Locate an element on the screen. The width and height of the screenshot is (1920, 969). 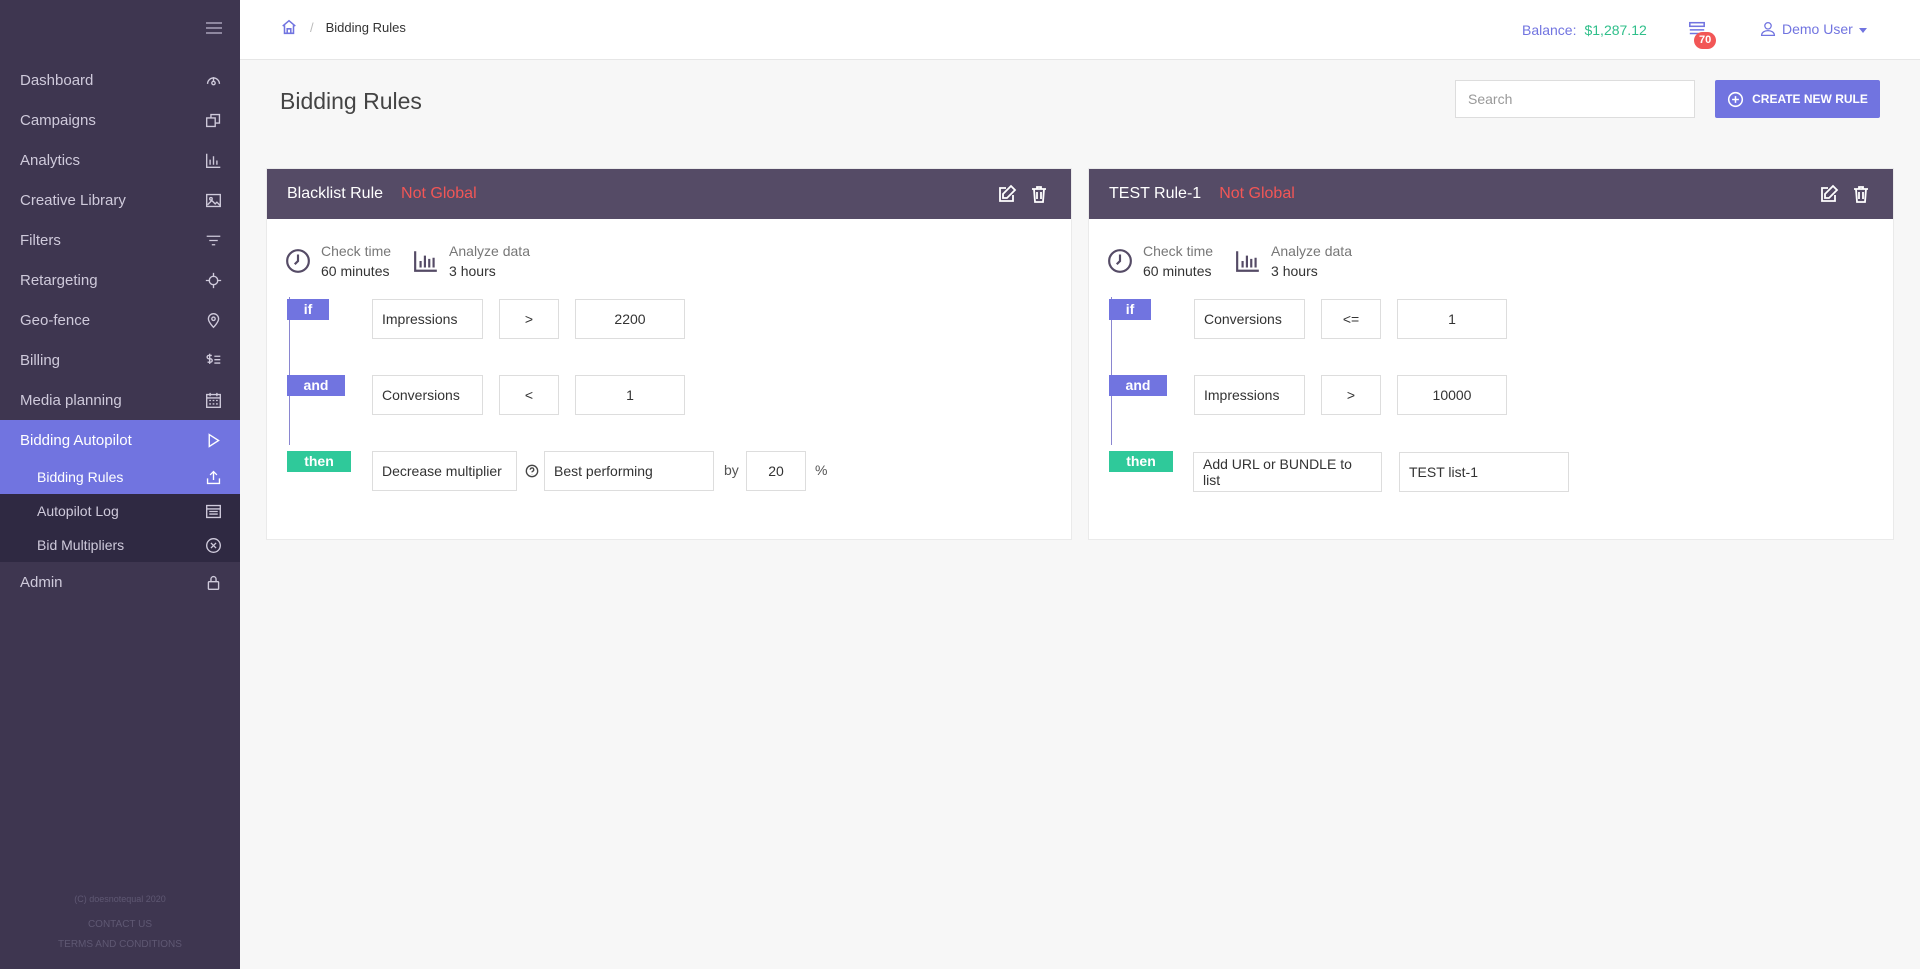
if-value-input: 1 is located at coordinates (1452, 319).